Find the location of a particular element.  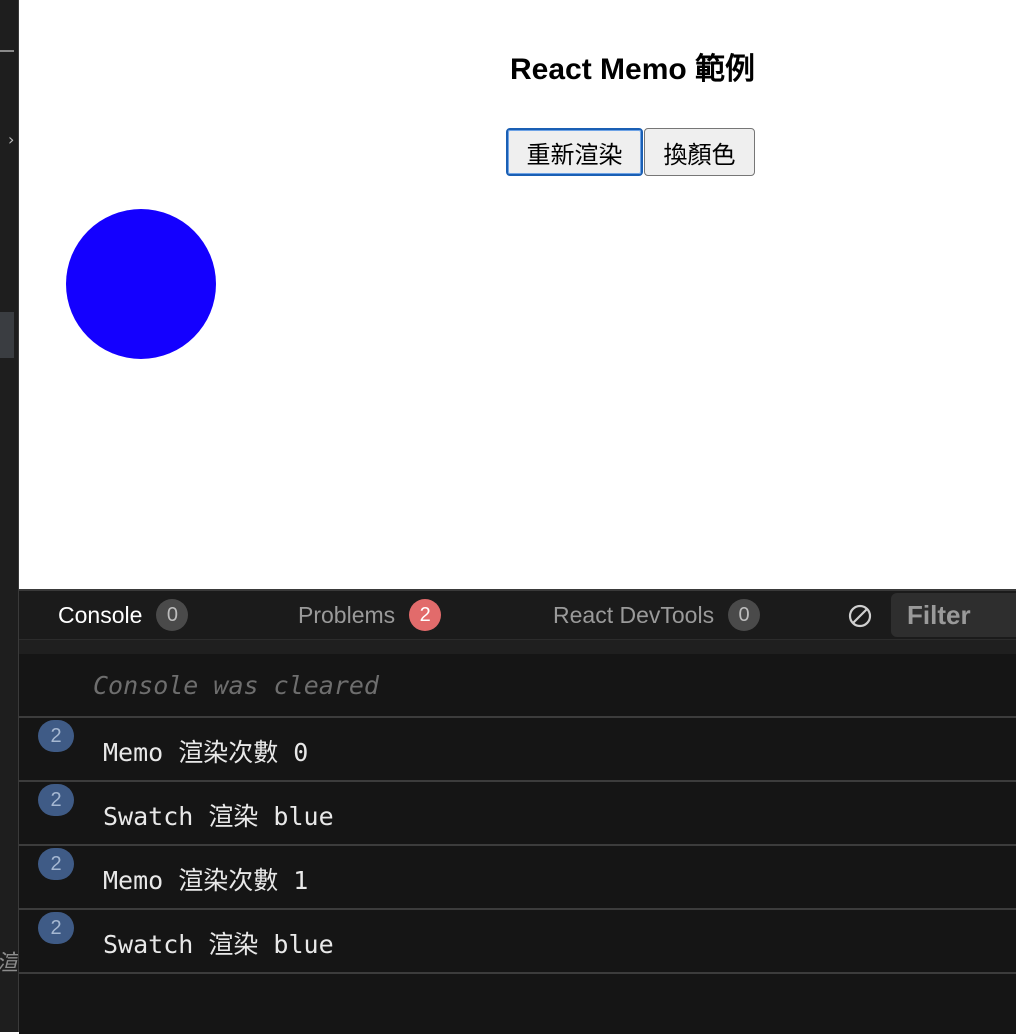

tab-problems: Problems 2 is located at coordinates (370, 615).